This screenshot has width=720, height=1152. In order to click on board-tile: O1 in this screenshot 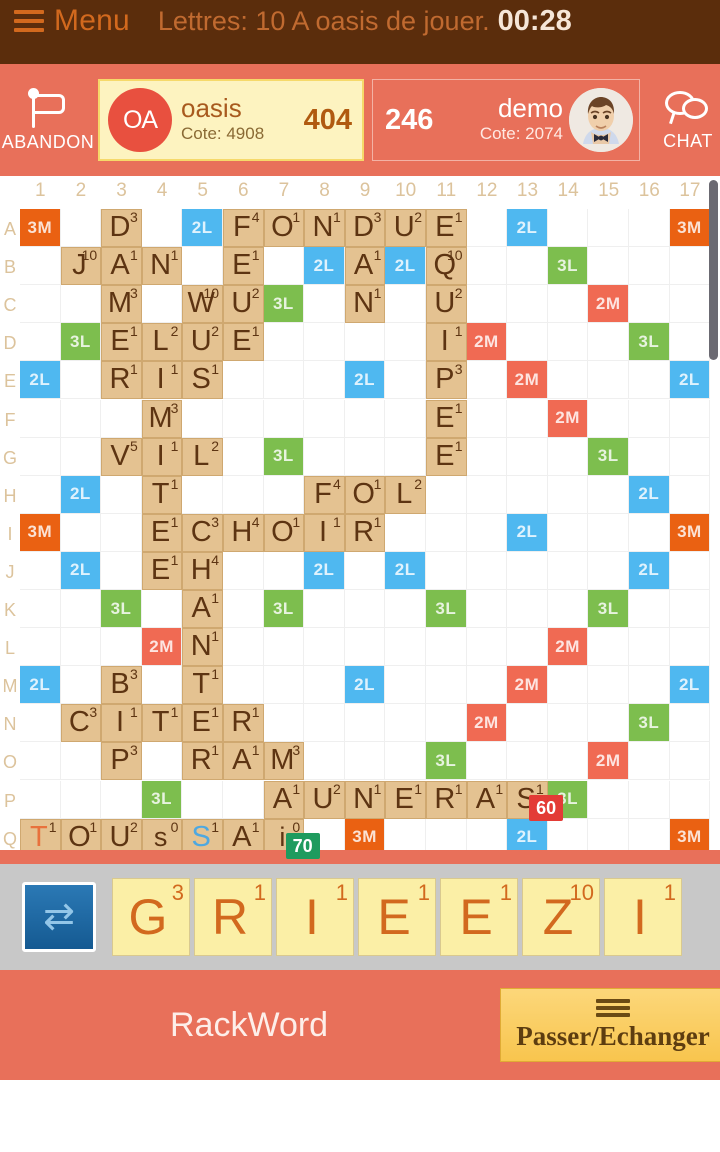, I will do `click(365, 494)`.